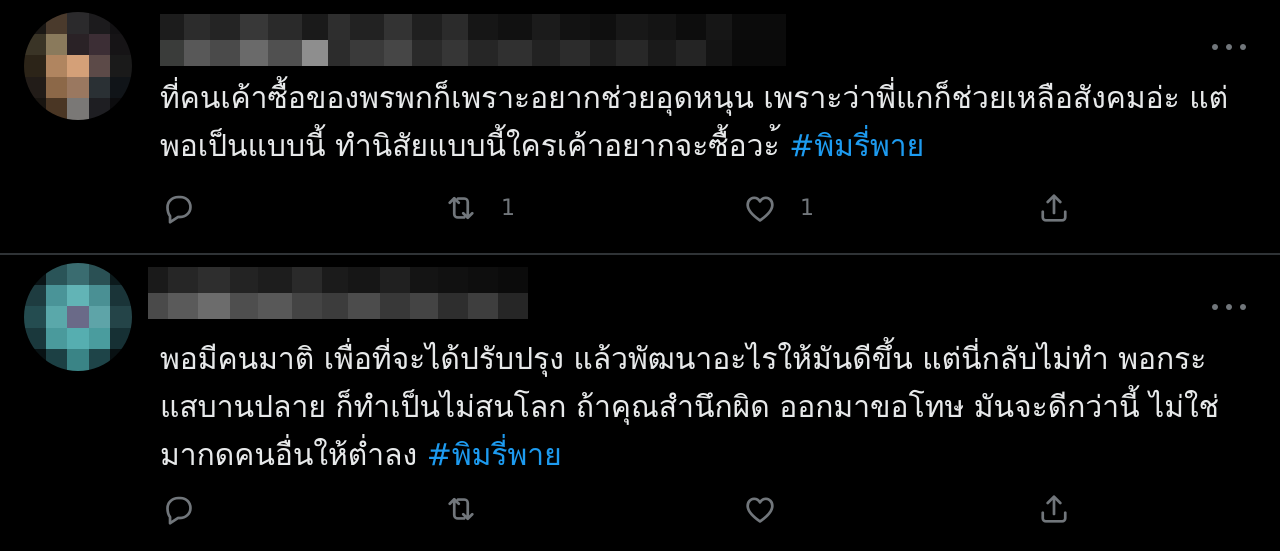 This screenshot has height=551, width=1280. What do you see at coordinates (293, 455) in the screenshot?
I see `tweet-text-segment: มากดคนอื่นให้ต่ำลง` at bounding box center [293, 455].